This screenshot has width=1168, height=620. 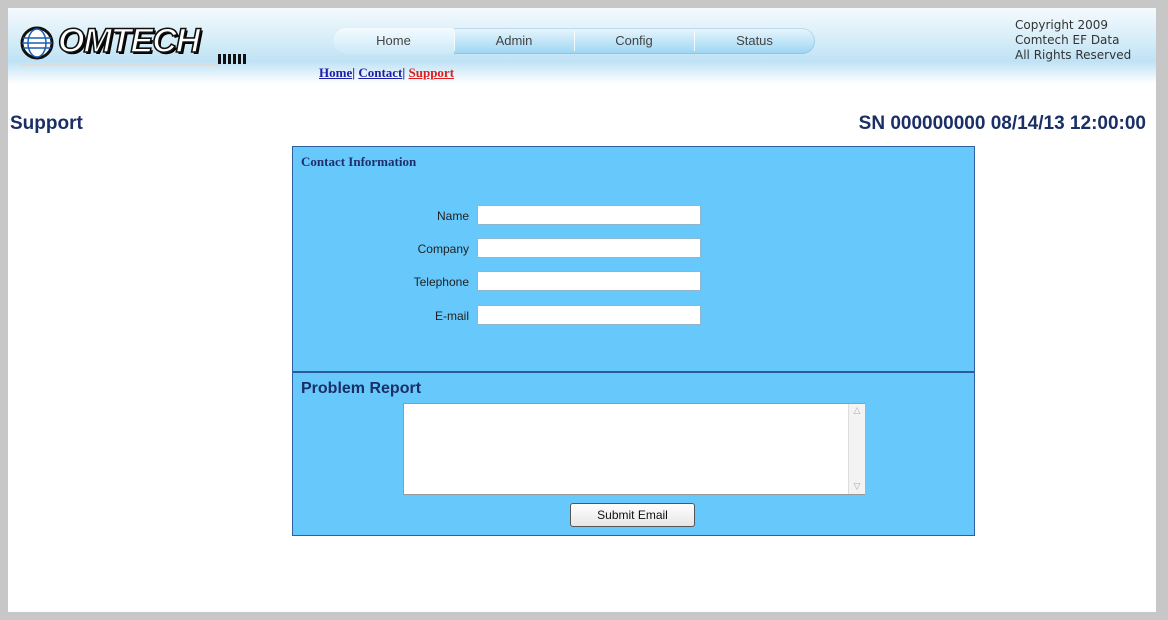 I want to click on contact-title: Contact Information, so click(x=359, y=161).